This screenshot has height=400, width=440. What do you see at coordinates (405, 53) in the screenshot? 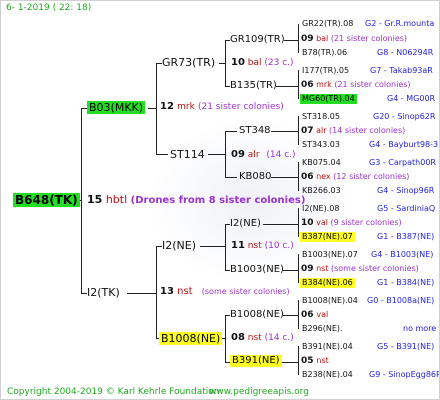
I see `leaf-link: G8 - N06294R` at bounding box center [405, 53].